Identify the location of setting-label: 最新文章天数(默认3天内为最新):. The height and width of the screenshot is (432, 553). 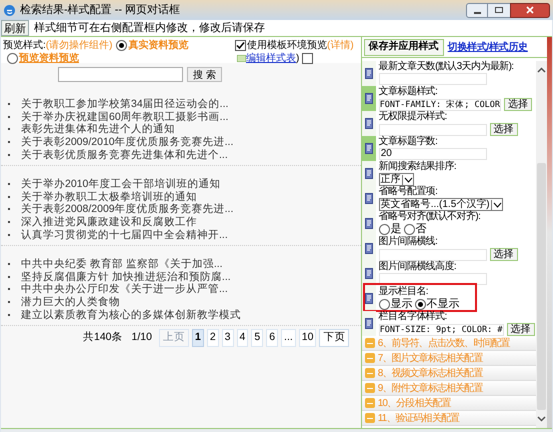
(446, 66).